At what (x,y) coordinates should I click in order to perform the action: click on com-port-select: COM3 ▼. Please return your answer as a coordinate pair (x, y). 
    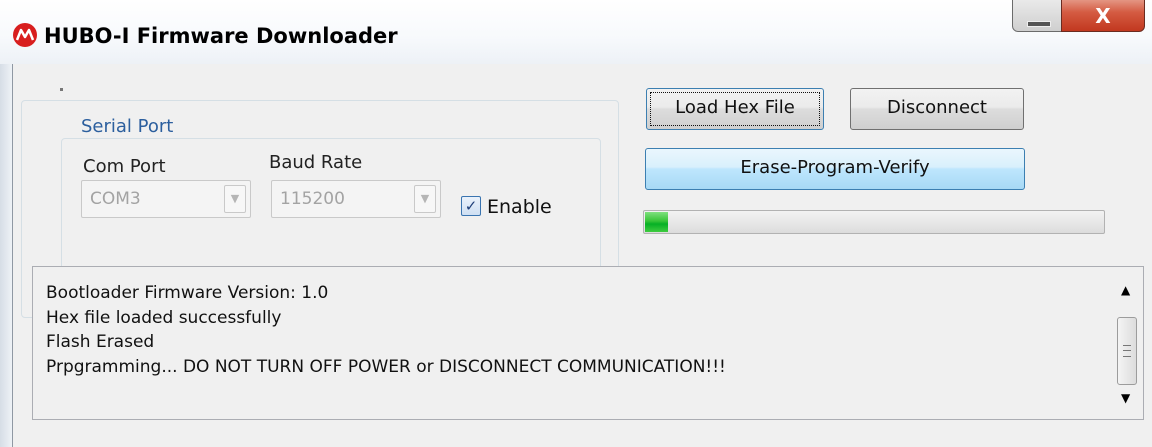
    Looking at the image, I should click on (166, 199).